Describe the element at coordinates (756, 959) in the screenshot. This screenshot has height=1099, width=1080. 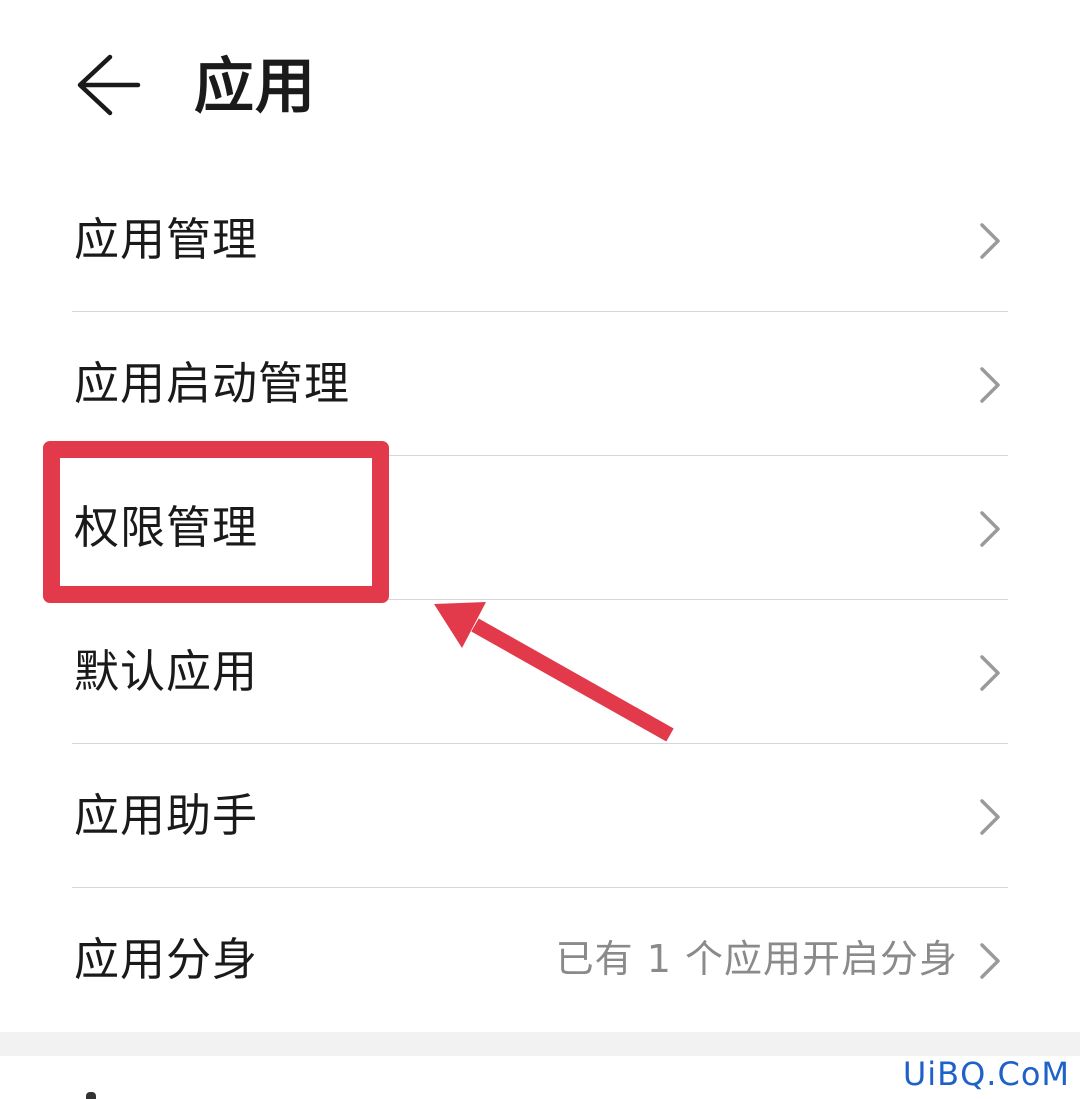
I see `list-item-value: 已有 1 个应用开启分身` at that location.